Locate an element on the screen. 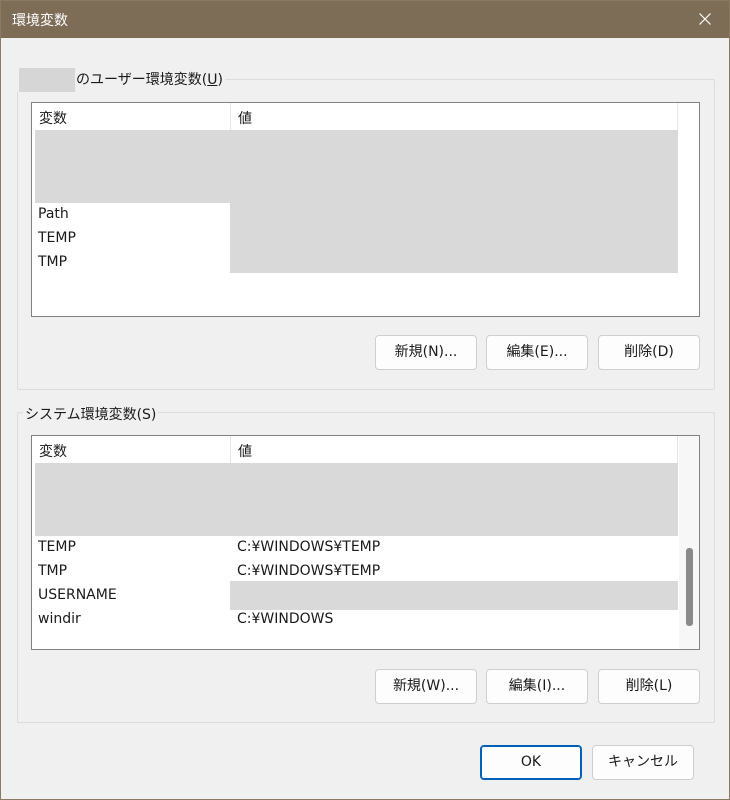 The height and width of the screenshot is (800, 730). variable-name: Path is located at coordinates (53, 214).